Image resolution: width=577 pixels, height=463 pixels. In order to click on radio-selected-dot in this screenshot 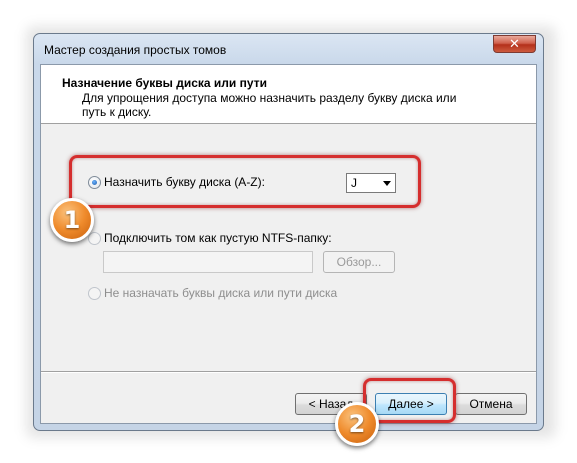, I will do `click(94, 182)`.